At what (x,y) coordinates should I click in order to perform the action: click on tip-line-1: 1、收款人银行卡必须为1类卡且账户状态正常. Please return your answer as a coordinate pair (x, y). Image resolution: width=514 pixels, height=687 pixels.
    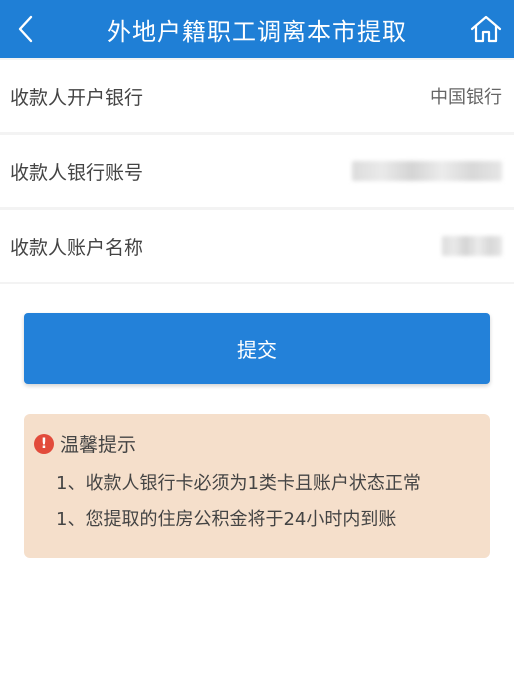
    Looking at the image, I should click on (238, 483).